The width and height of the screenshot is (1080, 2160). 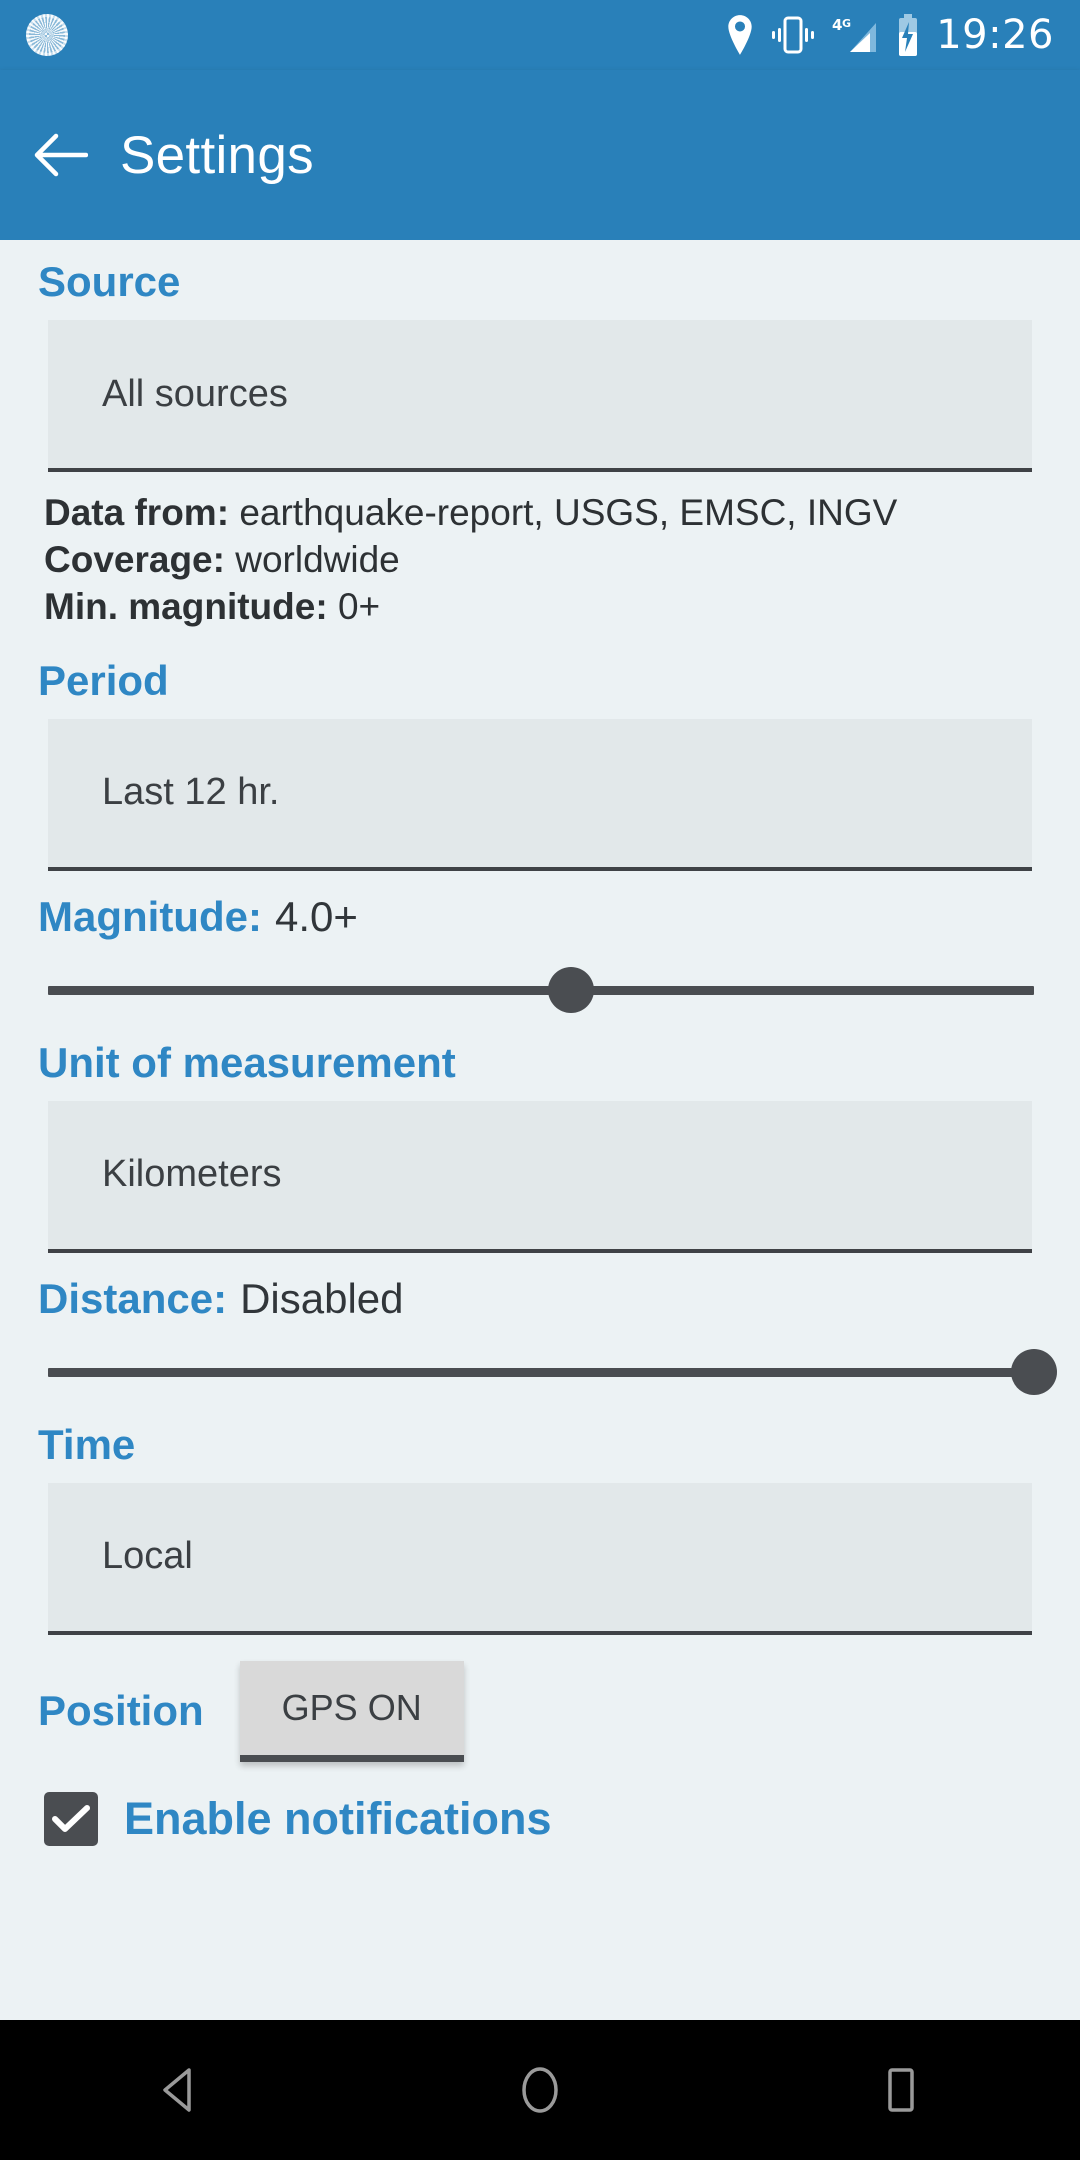 I want to click on android-nav-bar, so click(x=540, y=2090).